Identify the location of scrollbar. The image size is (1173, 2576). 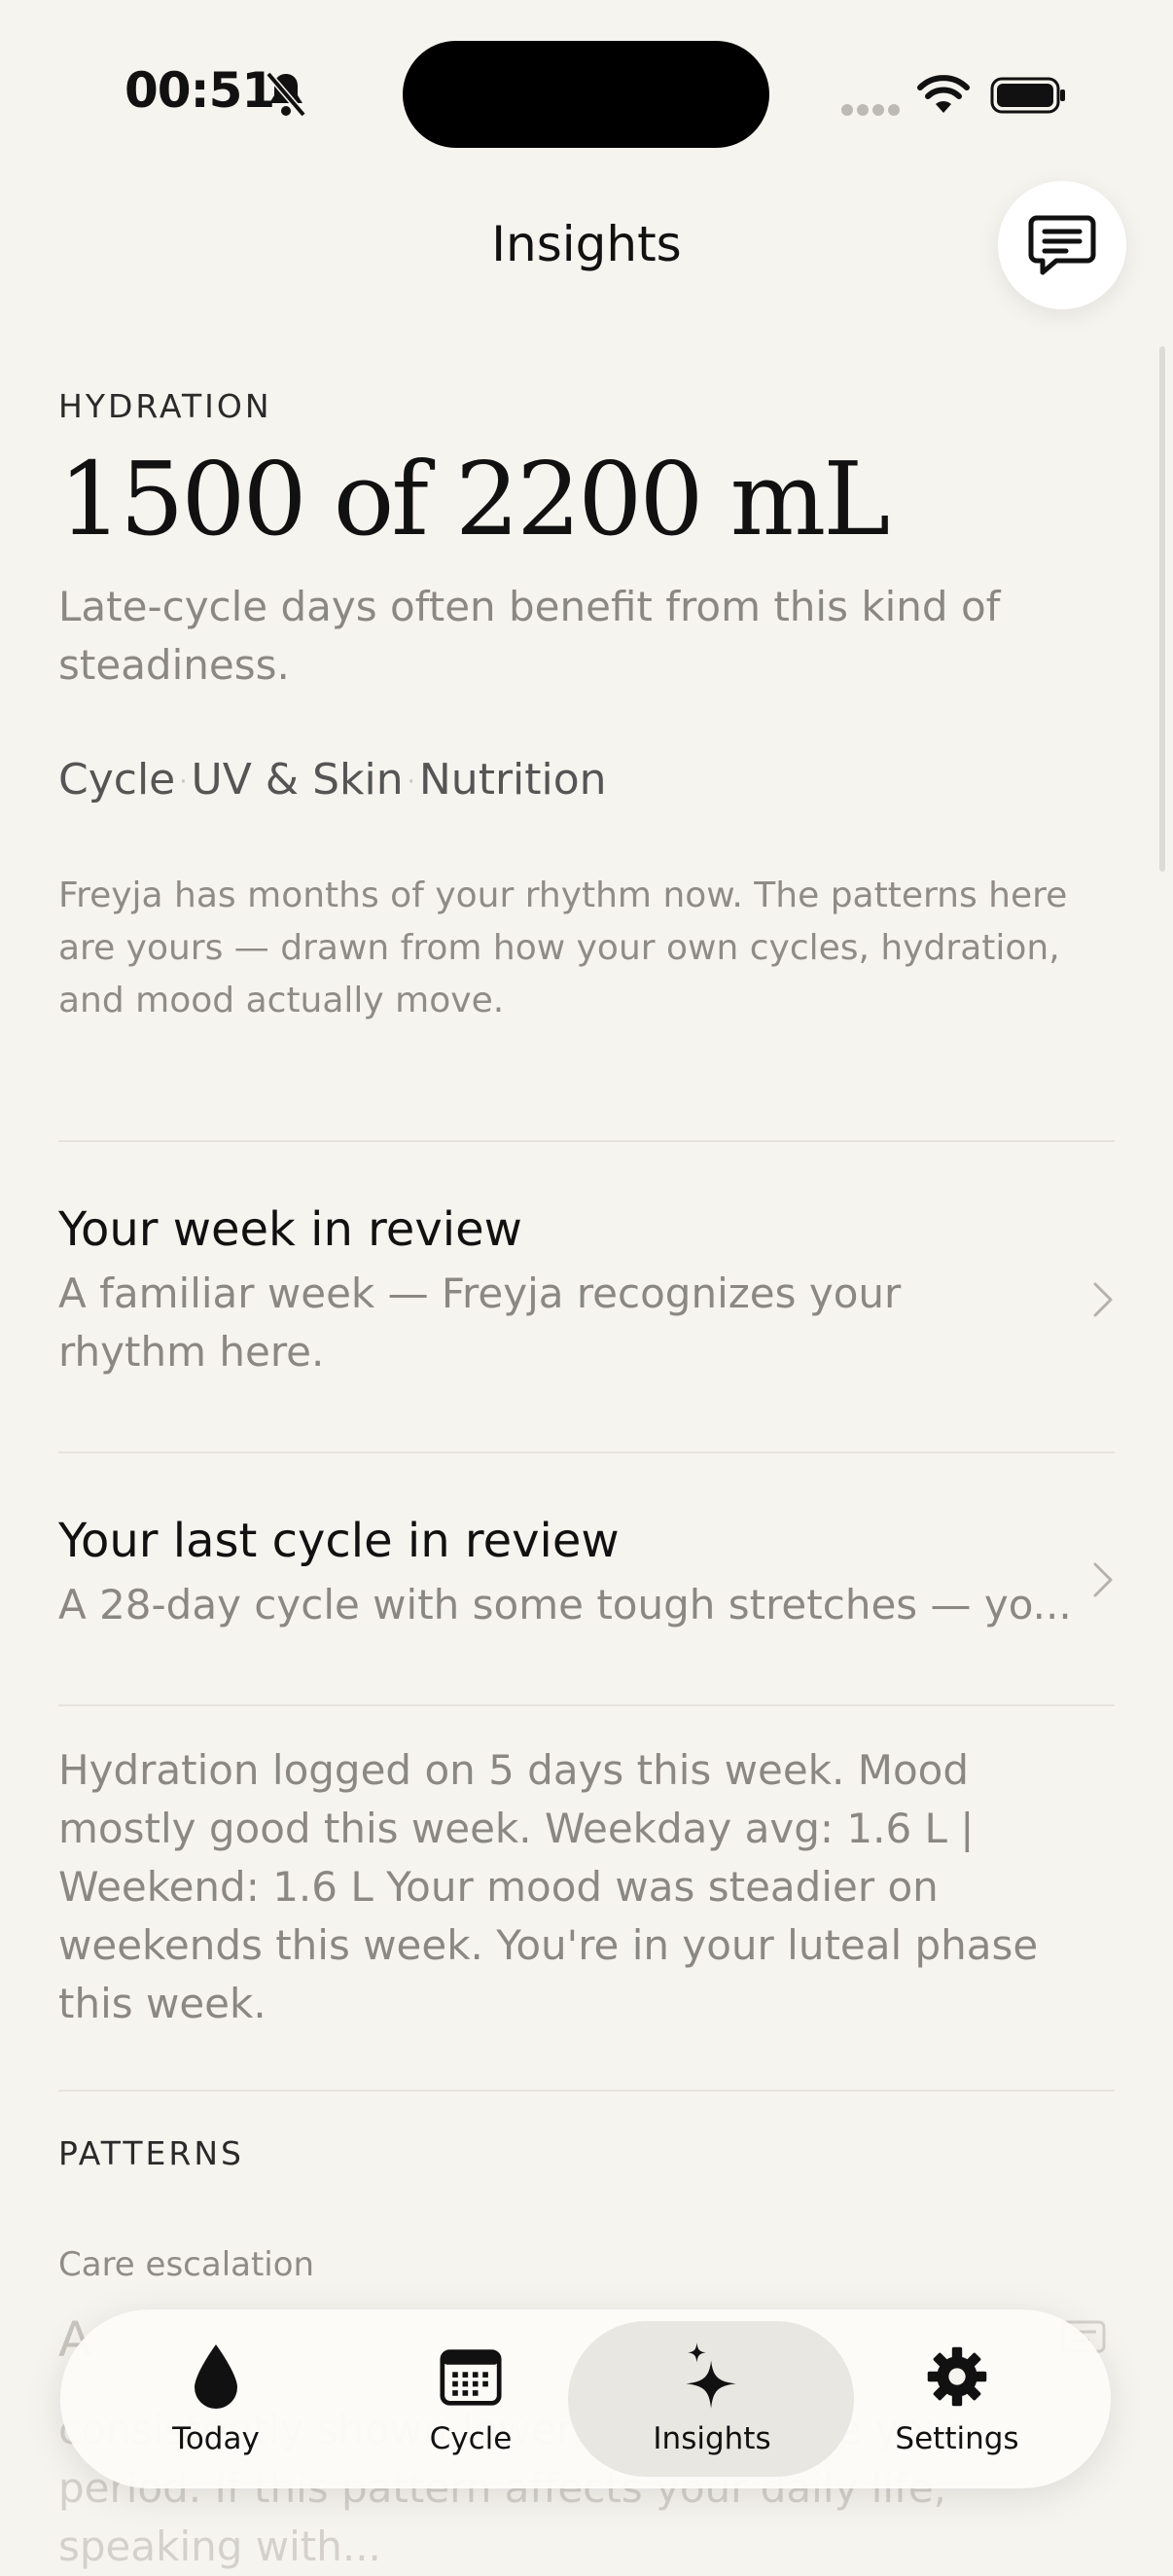
(1162, 609).